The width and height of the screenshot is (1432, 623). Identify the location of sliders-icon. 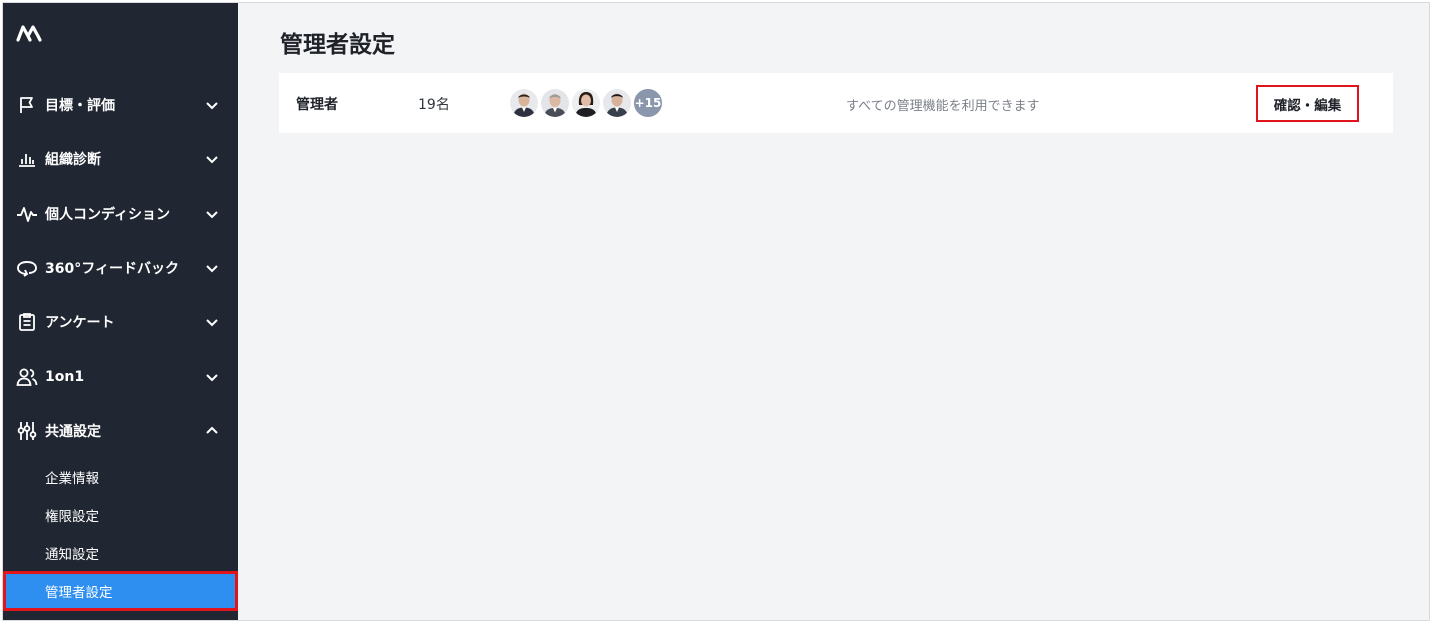
(27, 431).